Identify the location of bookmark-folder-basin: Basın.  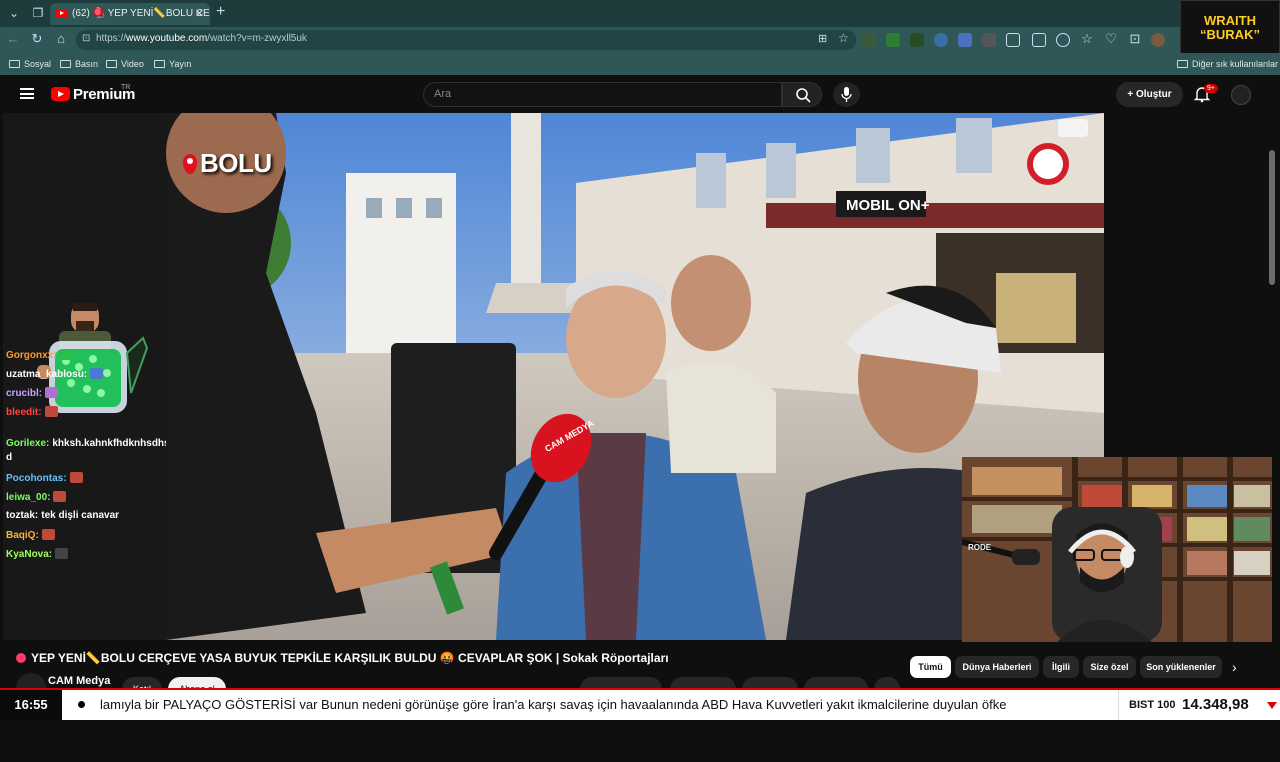
(79, 64).